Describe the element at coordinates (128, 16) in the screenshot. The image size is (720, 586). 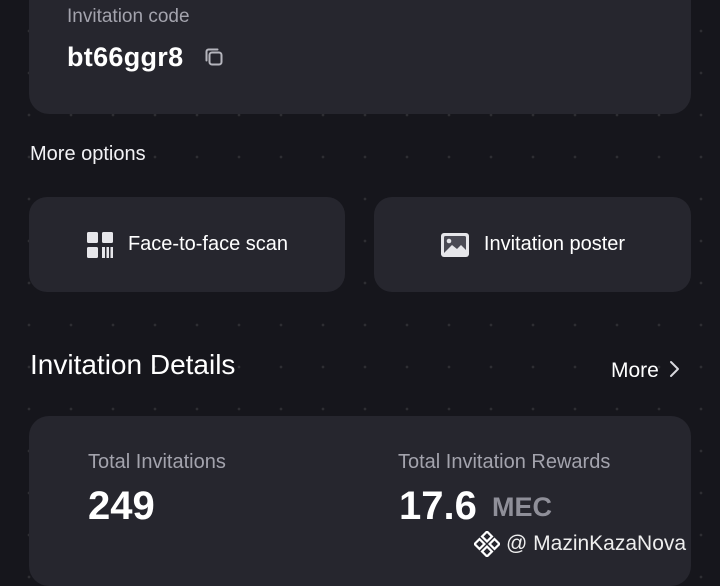
I see `invitation-code-label: Invitation code` at that location.